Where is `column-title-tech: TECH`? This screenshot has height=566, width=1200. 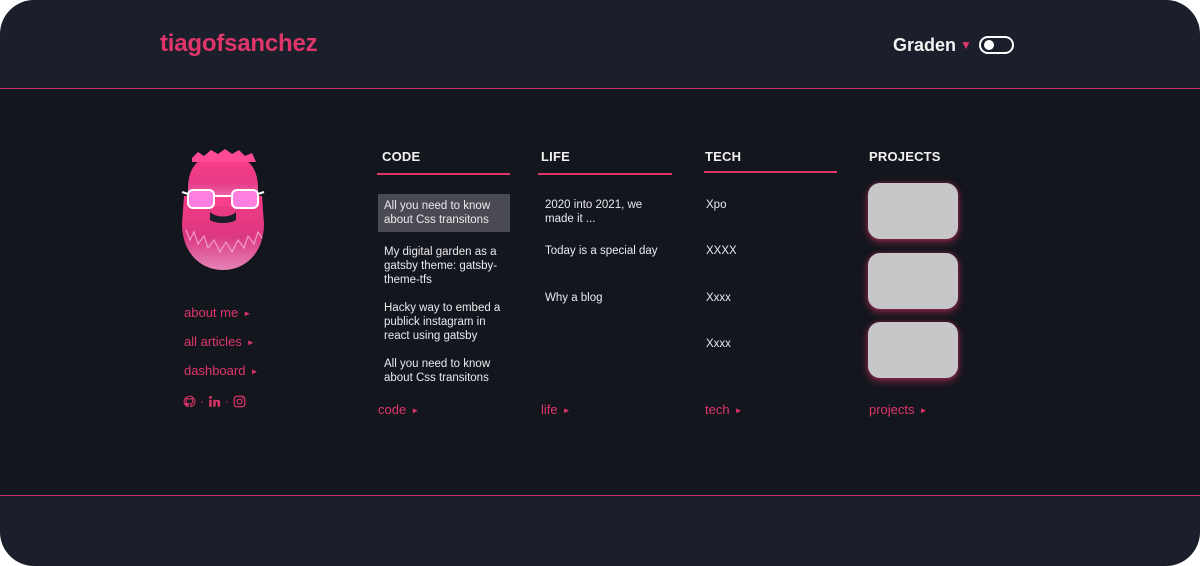
column-title-tech: TECH is located at coordinates (723, 156).